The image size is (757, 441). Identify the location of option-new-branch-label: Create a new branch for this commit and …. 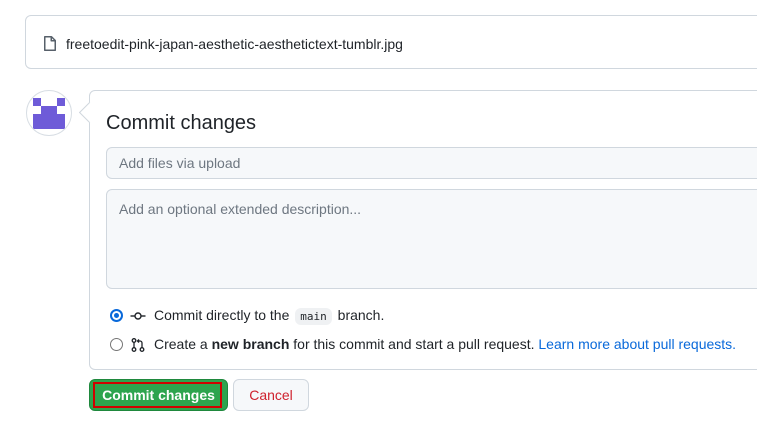
(445, 344).